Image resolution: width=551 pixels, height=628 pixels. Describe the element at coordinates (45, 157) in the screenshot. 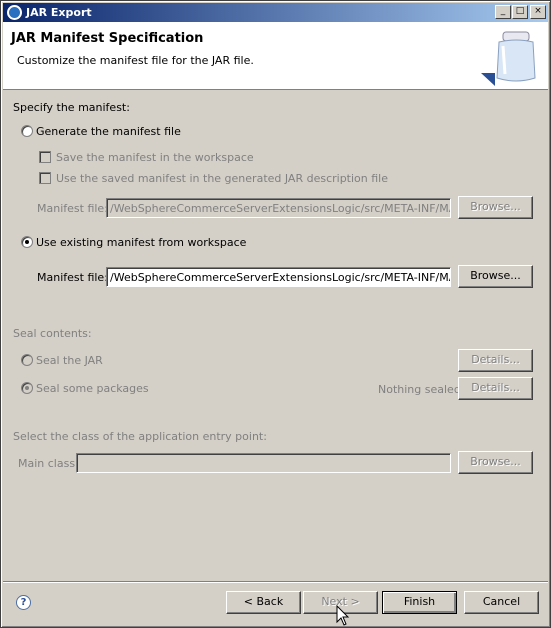

I see `save-manifest-checkbox` at that location.